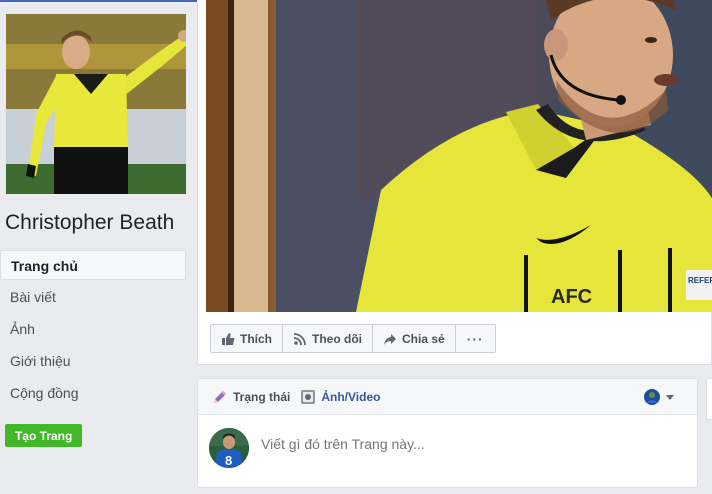 Image resolution: width=712 pixels, height=494 pixels. Describe the element at coordinates (700, 280) in the screenshot. I see `referee-patch: REFER` at that location.